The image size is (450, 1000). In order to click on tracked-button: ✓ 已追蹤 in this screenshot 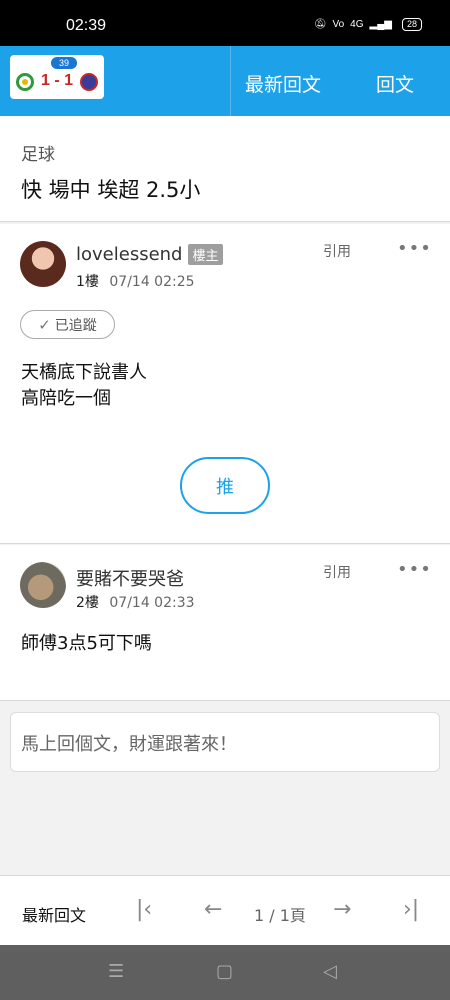, I will do `click(67, 324)`.